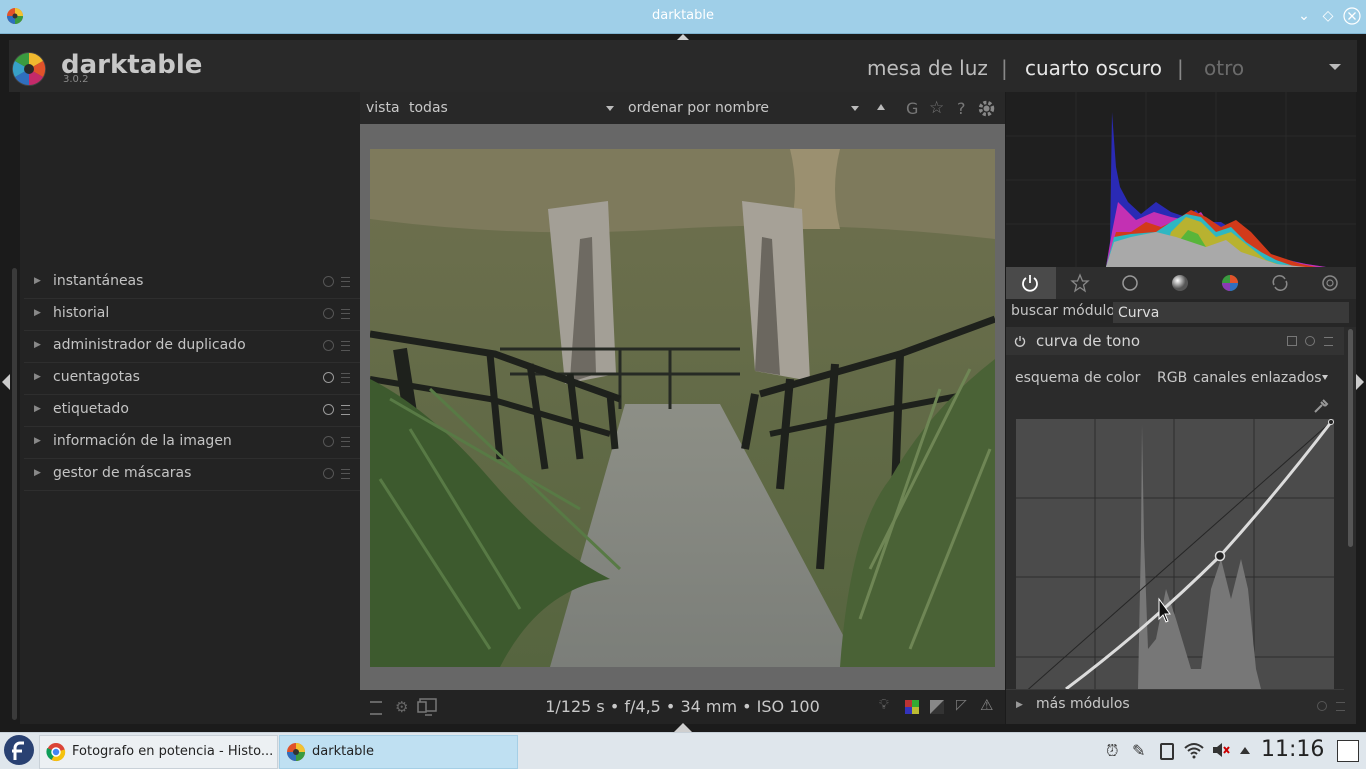 Image resolution: width=1366 pixels, height=769 pixels. Describe the element at coordinates (1112, 751) in the screenshot. I see `alarm-icon: ⏰︎` at that location.